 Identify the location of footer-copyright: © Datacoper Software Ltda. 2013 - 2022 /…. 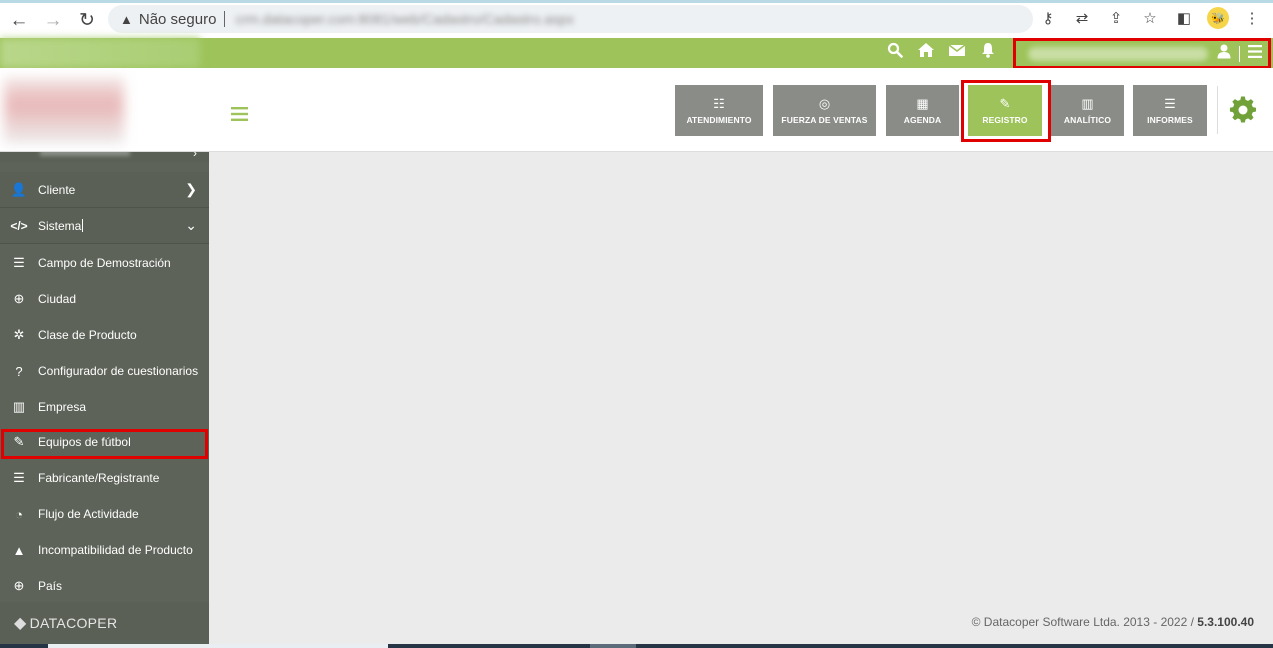
(1113, 622).